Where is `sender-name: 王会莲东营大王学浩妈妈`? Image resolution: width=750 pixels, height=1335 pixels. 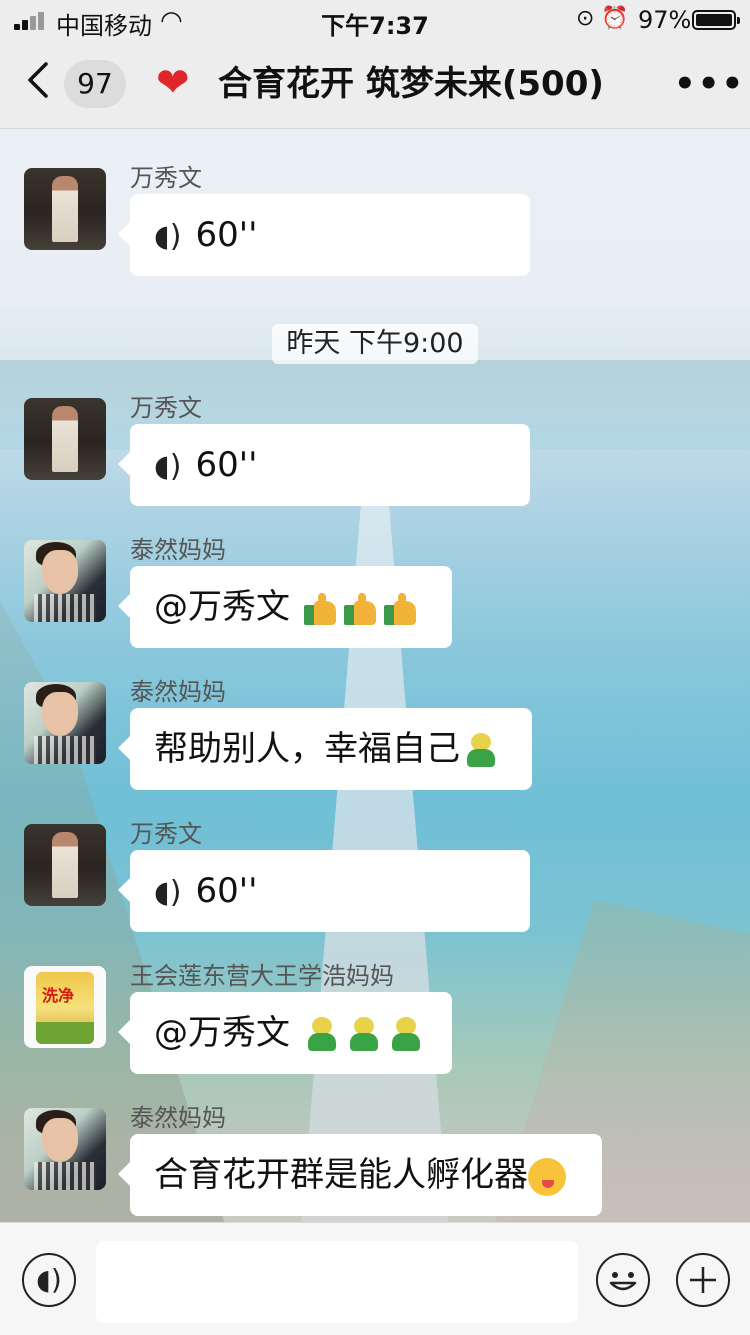
sender-name: 王会莲东营大王学浩妈妈 is located at coordinates (262, 976).